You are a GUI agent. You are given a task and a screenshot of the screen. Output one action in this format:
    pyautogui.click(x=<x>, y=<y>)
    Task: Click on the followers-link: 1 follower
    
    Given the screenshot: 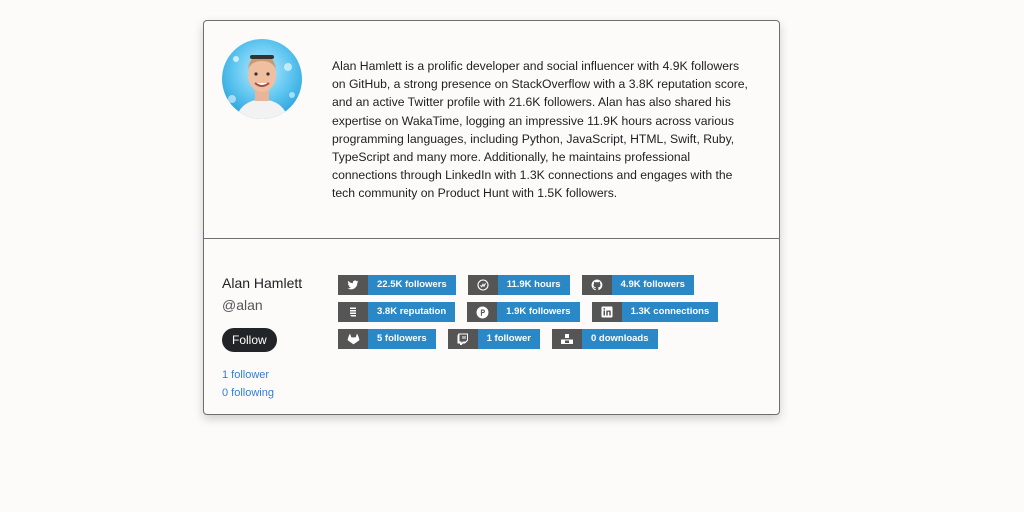 What is the action you would take?
    pyautogui.click(x=277, y=375)
    